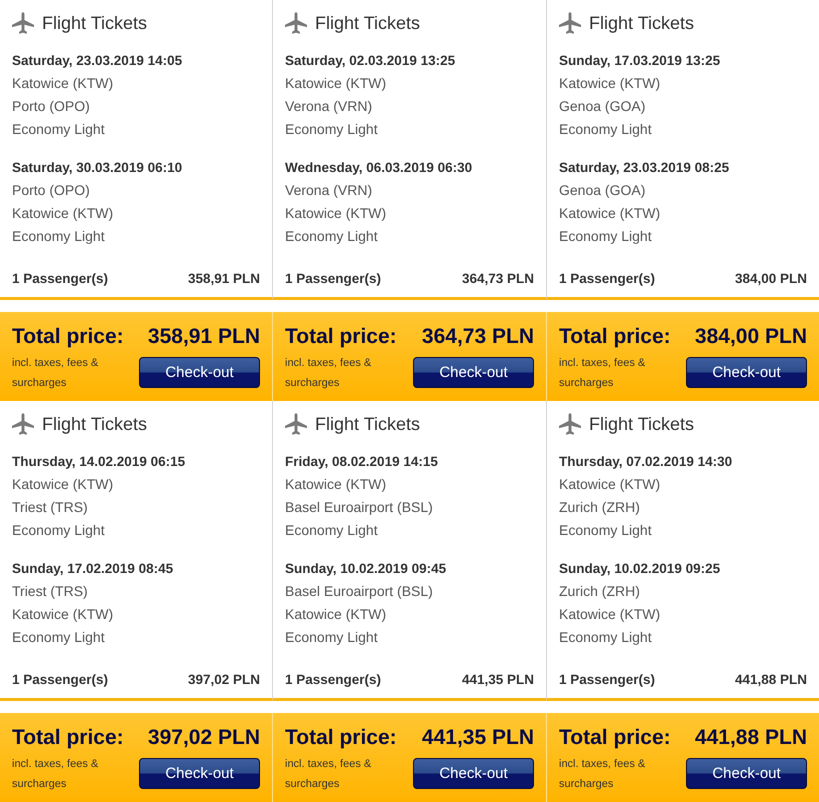  I want to click on total-price: 384,00 PLN, so click(750, 337).